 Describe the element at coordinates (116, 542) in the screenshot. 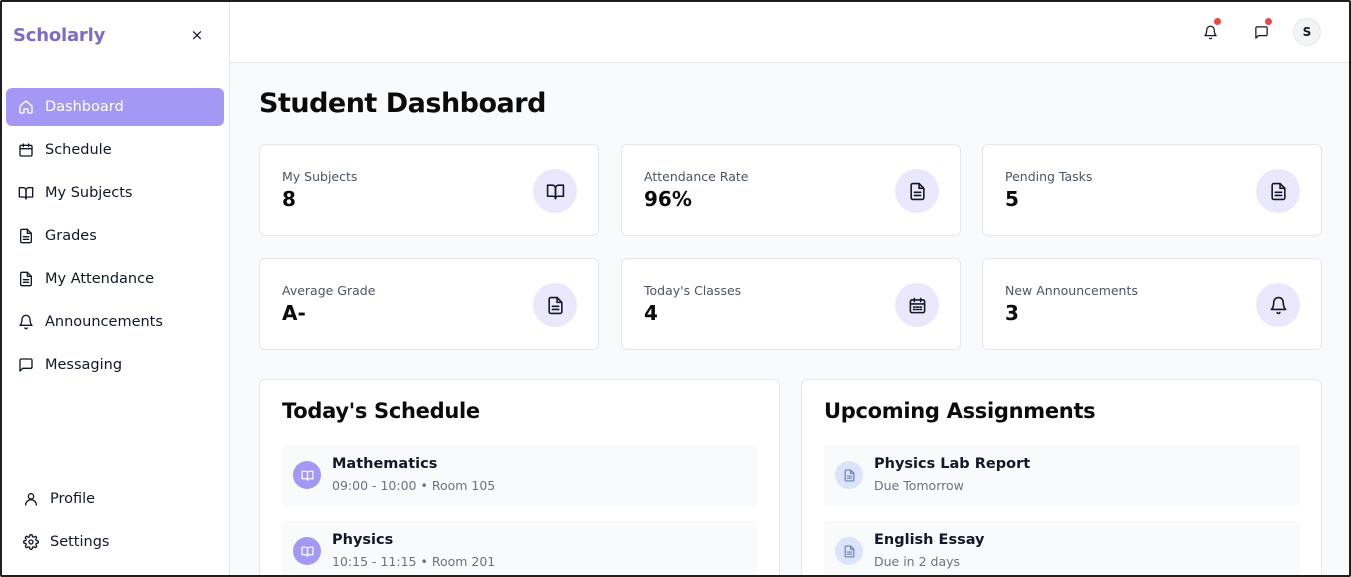

I see `sidebar-item-settings: Settings` at that location.